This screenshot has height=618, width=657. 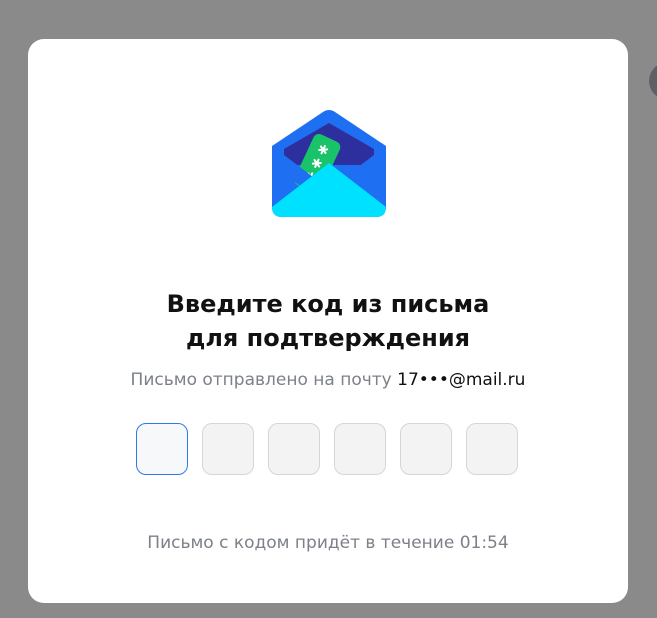 I want to click on masked-email: 17•••@mail.ru, so click(x=461, y=380).